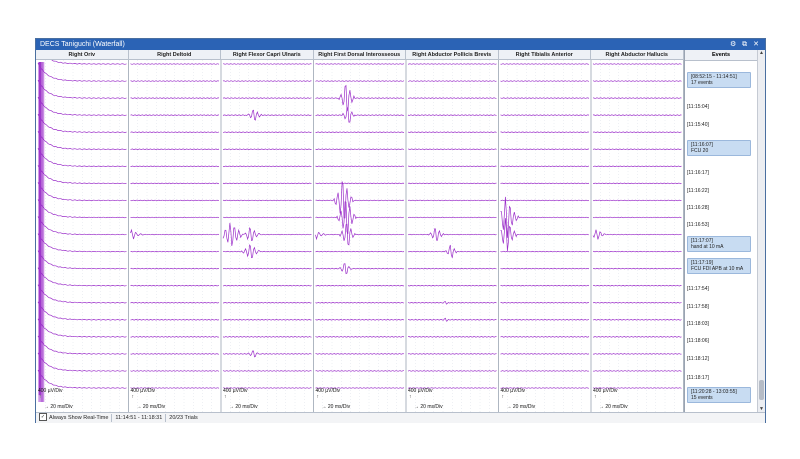  Describe the element at coordinates (82, 55) in the screenshot. I see `channel-header: Right Oriv` at that location.